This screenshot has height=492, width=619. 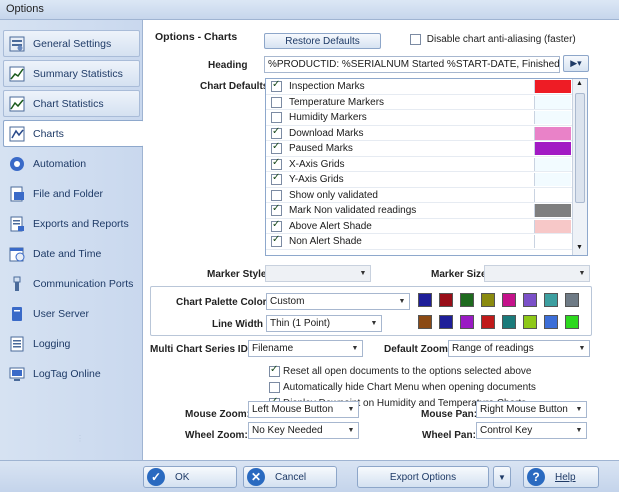 What do you see at coordinates (415, 39) in the screenshot?
I see `disable-antialias-checkbox` at bounding box center [415, 39].